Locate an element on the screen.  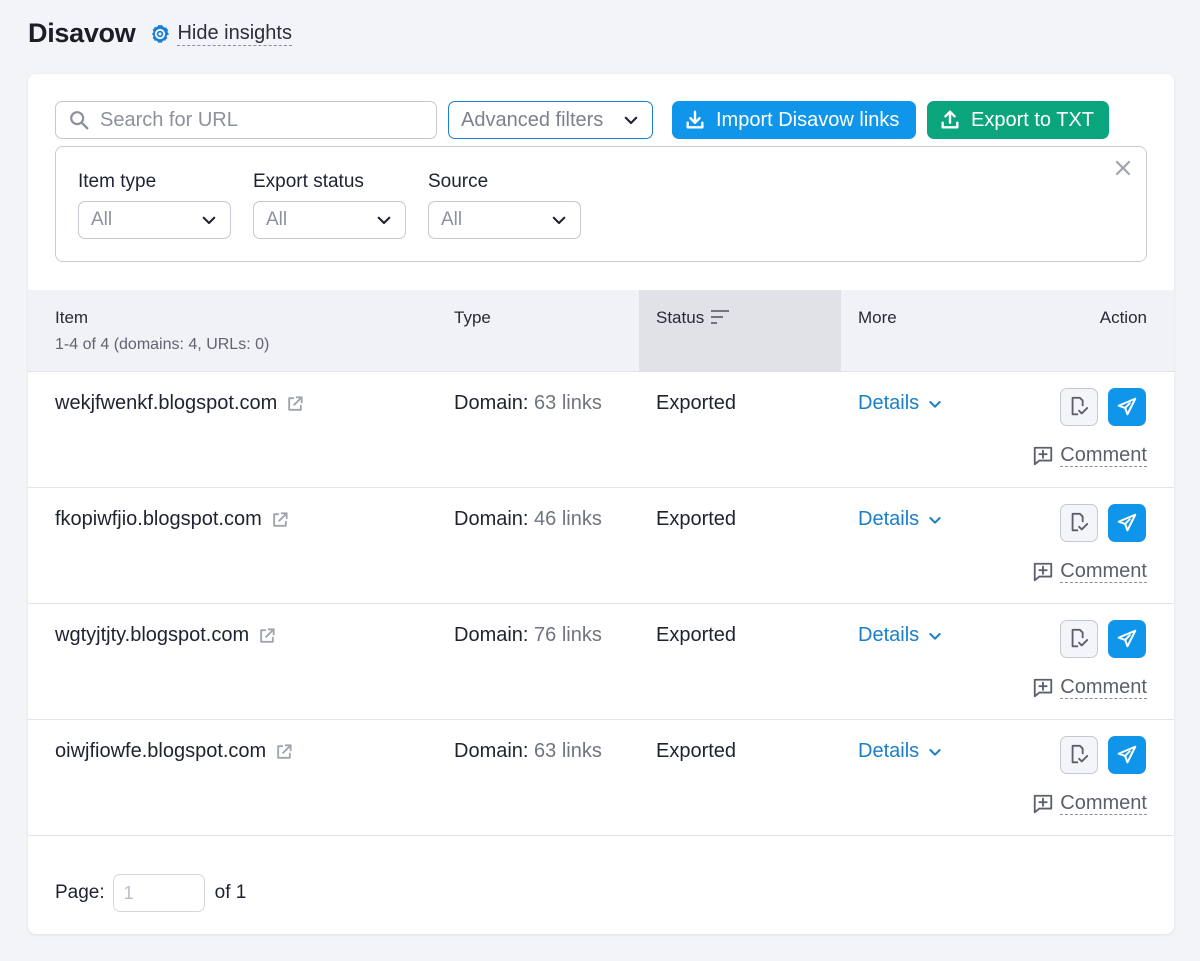
status-column-highlight is located at coordinates (740, 331).